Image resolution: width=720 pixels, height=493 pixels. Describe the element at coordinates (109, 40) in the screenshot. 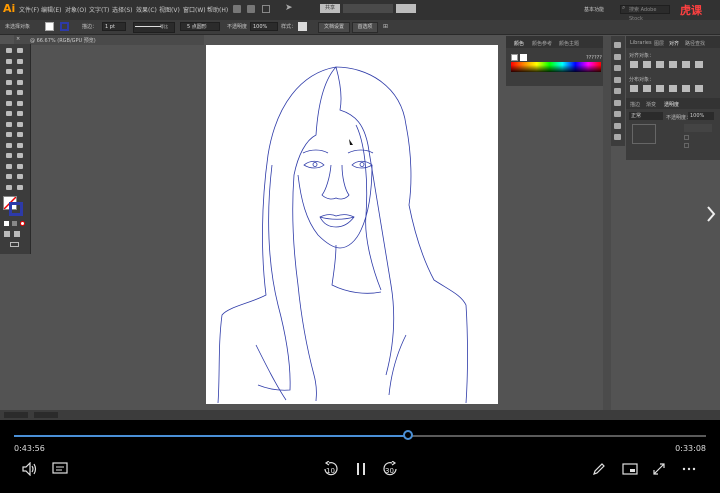

I see `document-tab: × @ 66.67% (RGB/GPU 预览)` at that location.